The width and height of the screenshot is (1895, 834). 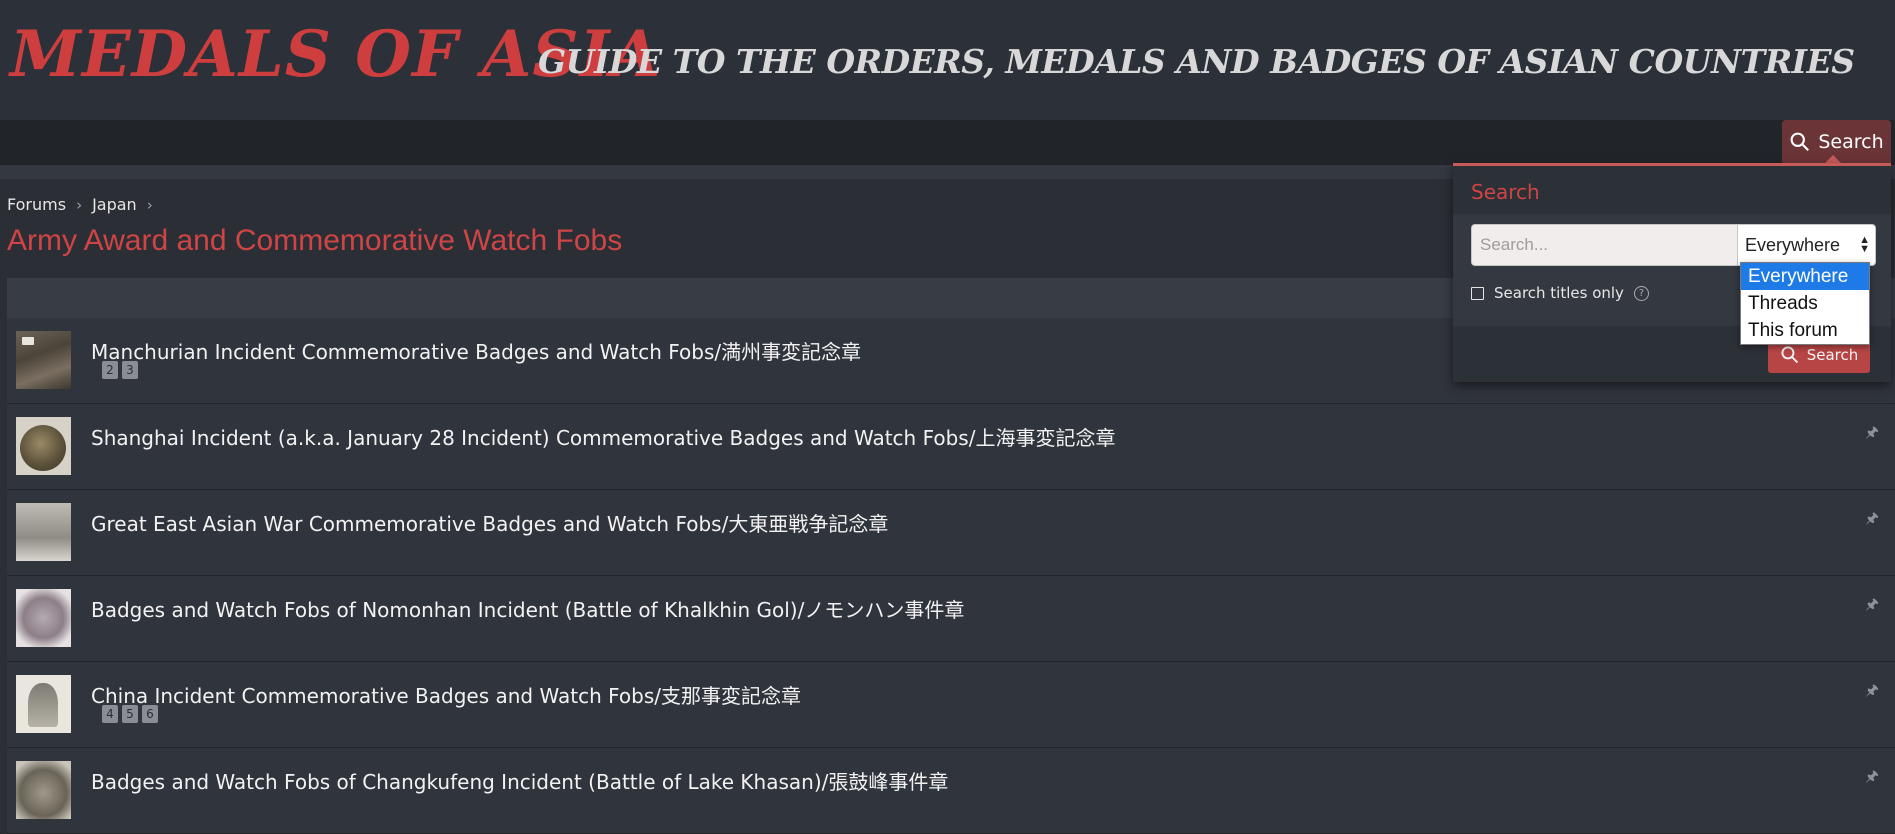 I want to click on thread-page-links: 2 3, so click(x=120, y=370).